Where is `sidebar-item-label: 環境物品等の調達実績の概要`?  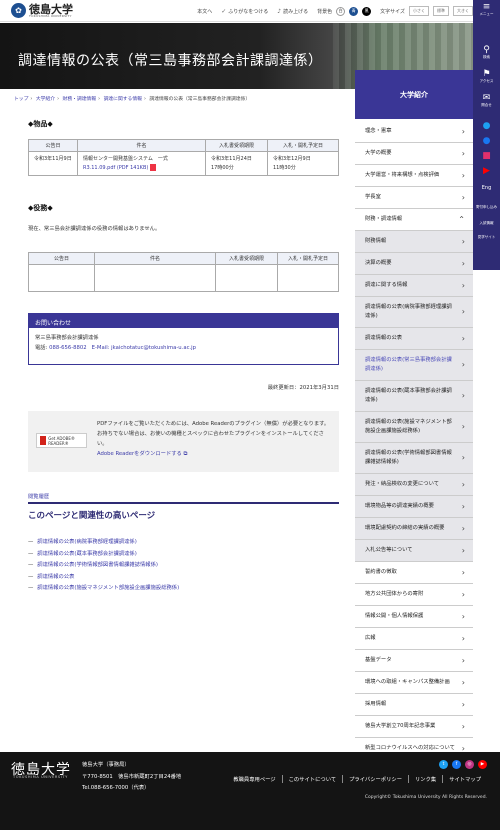 sidebar-item-label: 環境物品等の調達実績の概要 is located at coordinates (399, 506).